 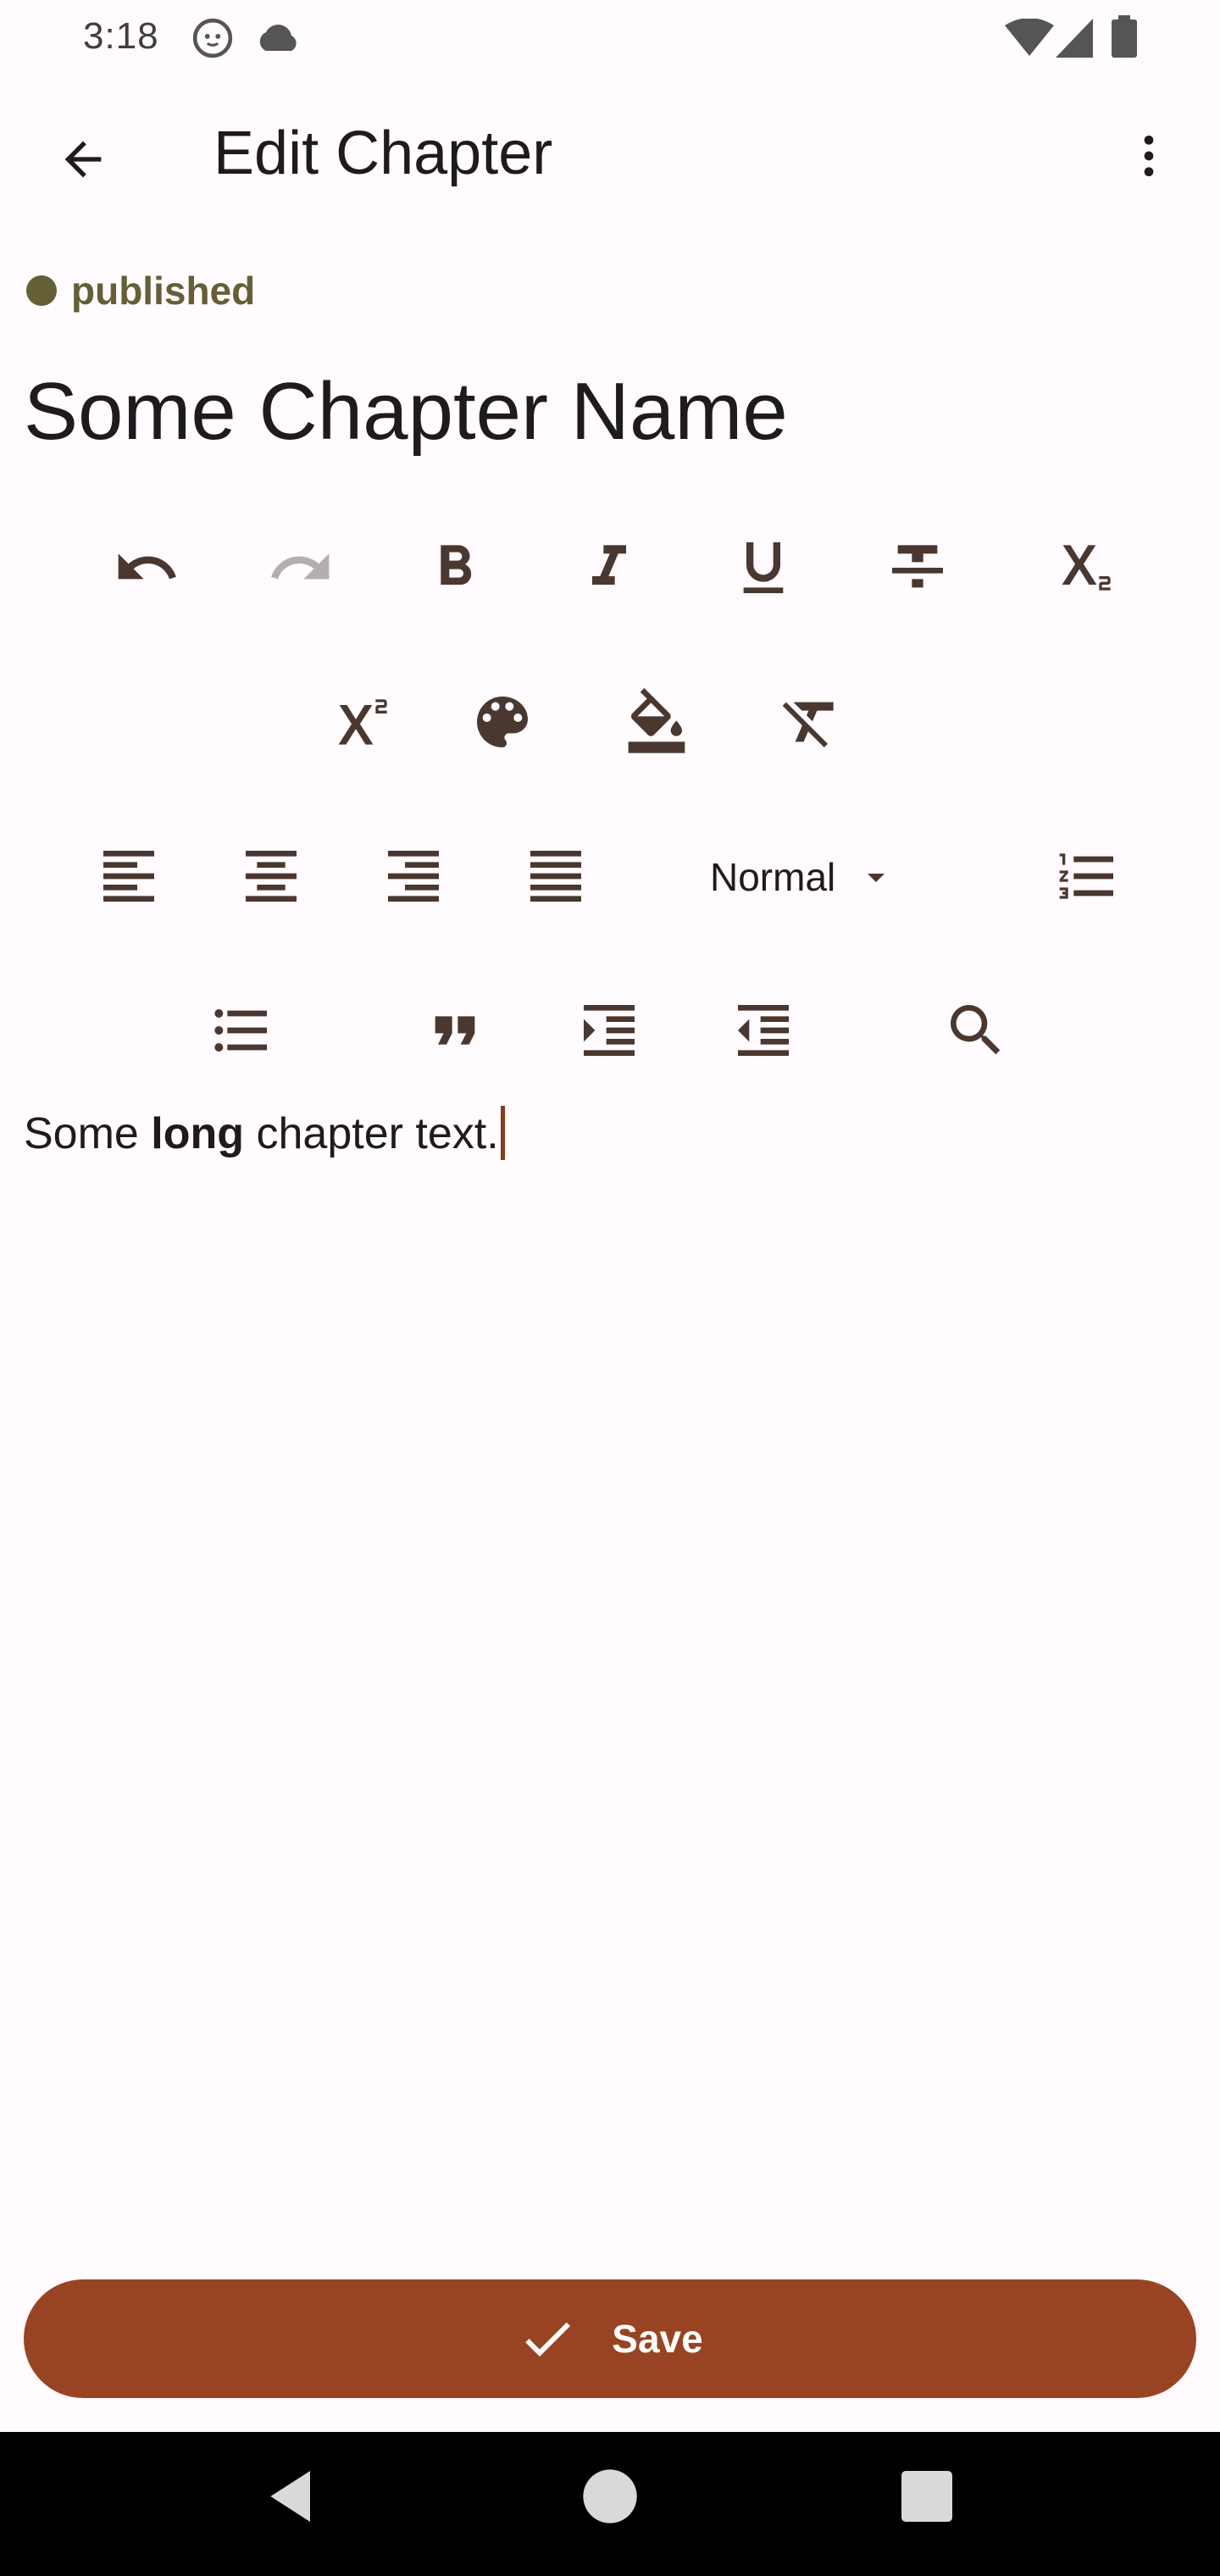 I want to click on nav-home-button, so click(x=610, y=2496).